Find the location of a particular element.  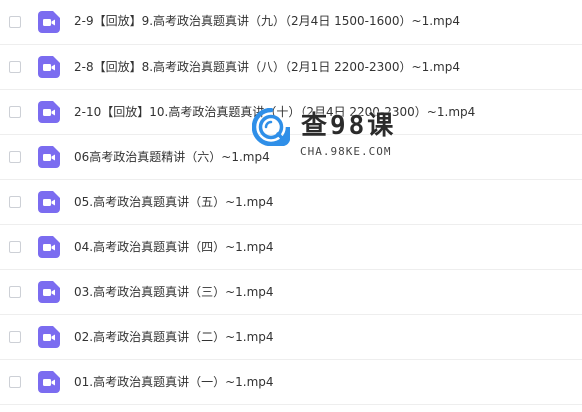

file-row: 04.高考政治真题真讲（四）~1.mp4 is located at coordinates (291, 247).